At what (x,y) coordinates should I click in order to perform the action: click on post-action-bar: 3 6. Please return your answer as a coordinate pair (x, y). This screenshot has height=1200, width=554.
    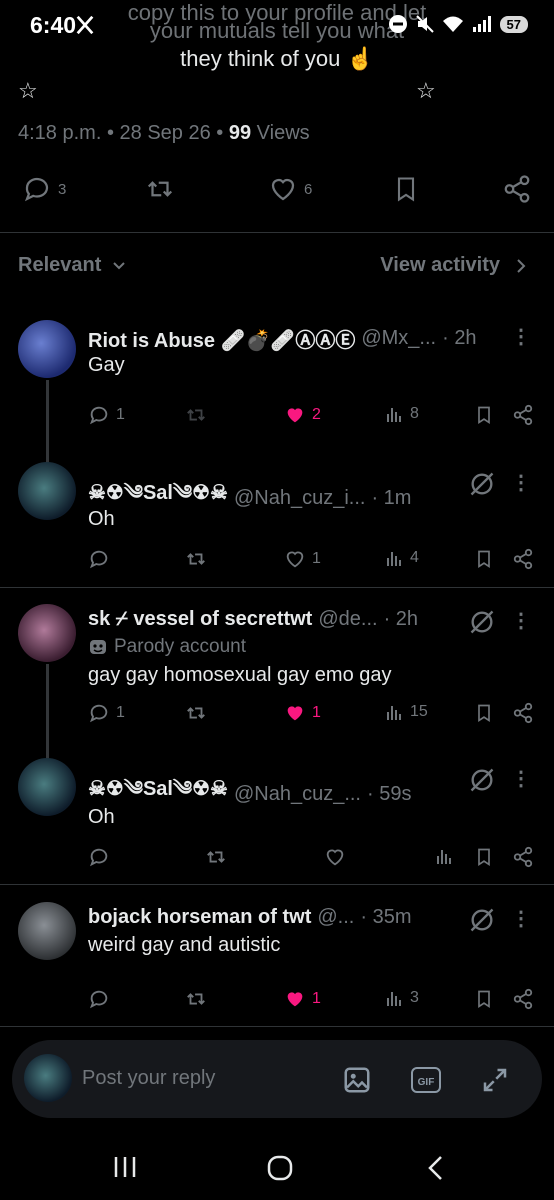
    Looking at the image, I should click on (277, 190).